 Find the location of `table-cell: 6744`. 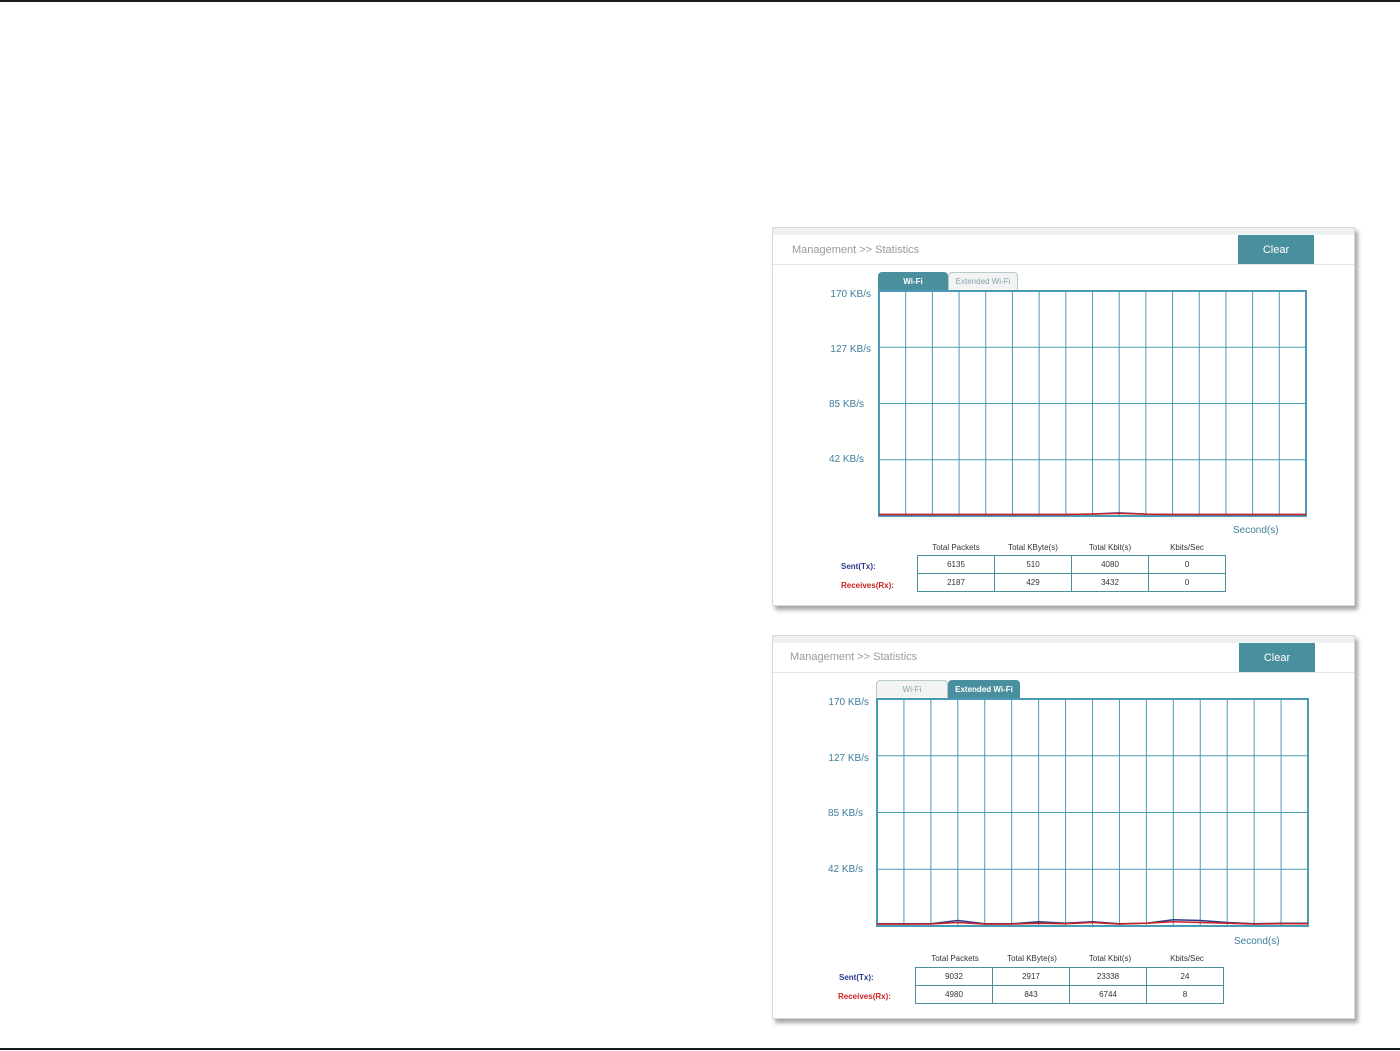

table-cell: 6744 is located at coordinates (1108, 994).